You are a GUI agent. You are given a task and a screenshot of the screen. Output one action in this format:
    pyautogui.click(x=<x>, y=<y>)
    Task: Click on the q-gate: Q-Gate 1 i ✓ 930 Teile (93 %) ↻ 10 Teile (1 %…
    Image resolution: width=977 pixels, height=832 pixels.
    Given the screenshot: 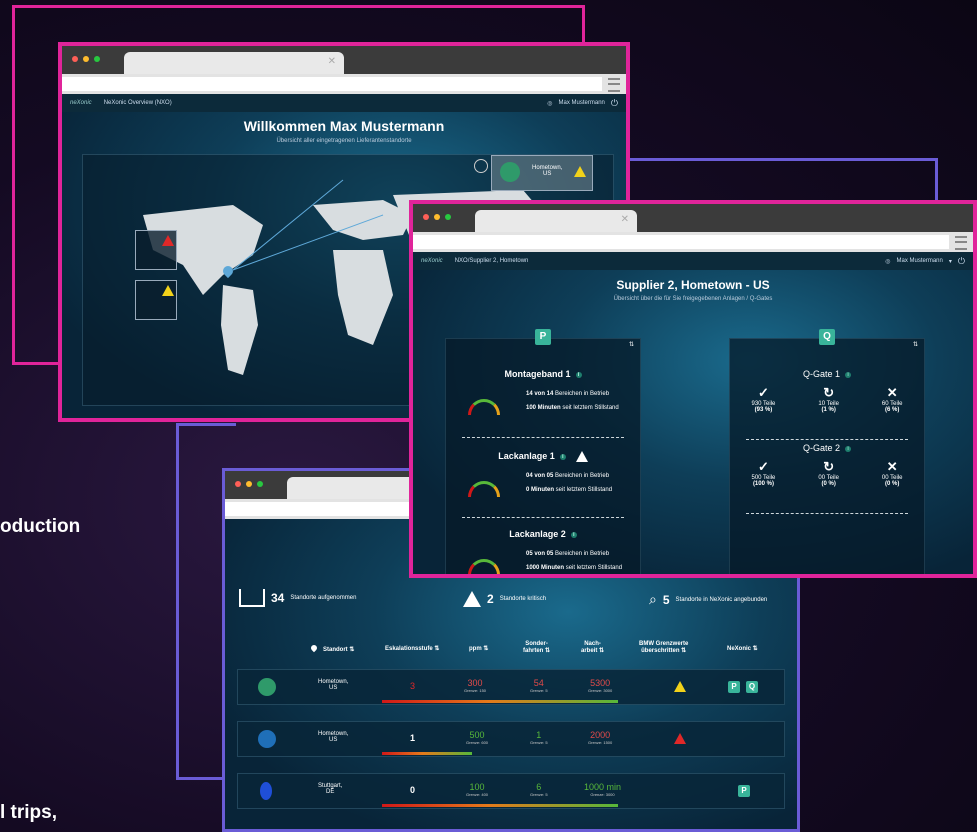 What is the action you would take?
    pyautogui.click(x=827, y=391)
    